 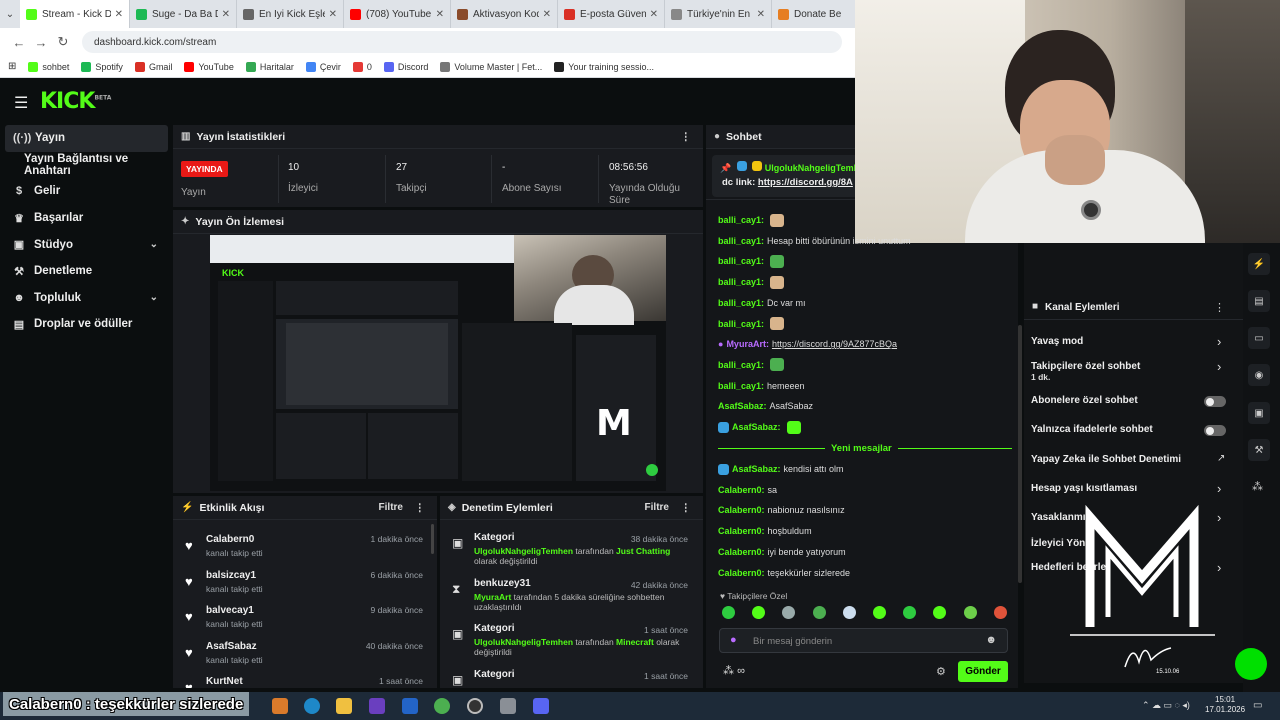 I want to click on browser-tab: Donate Be, so click(x=813, y=14).